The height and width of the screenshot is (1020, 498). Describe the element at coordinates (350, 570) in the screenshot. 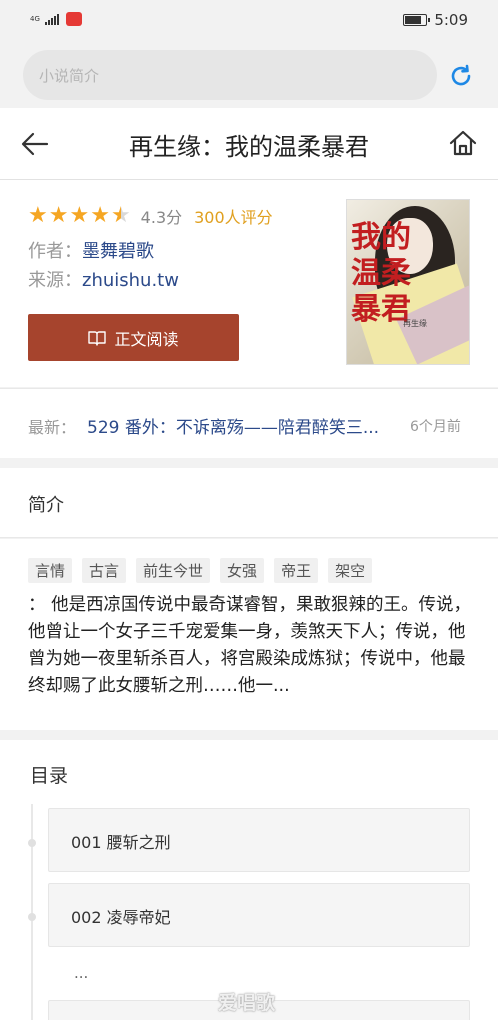

I see `tag: 架空` at that location.